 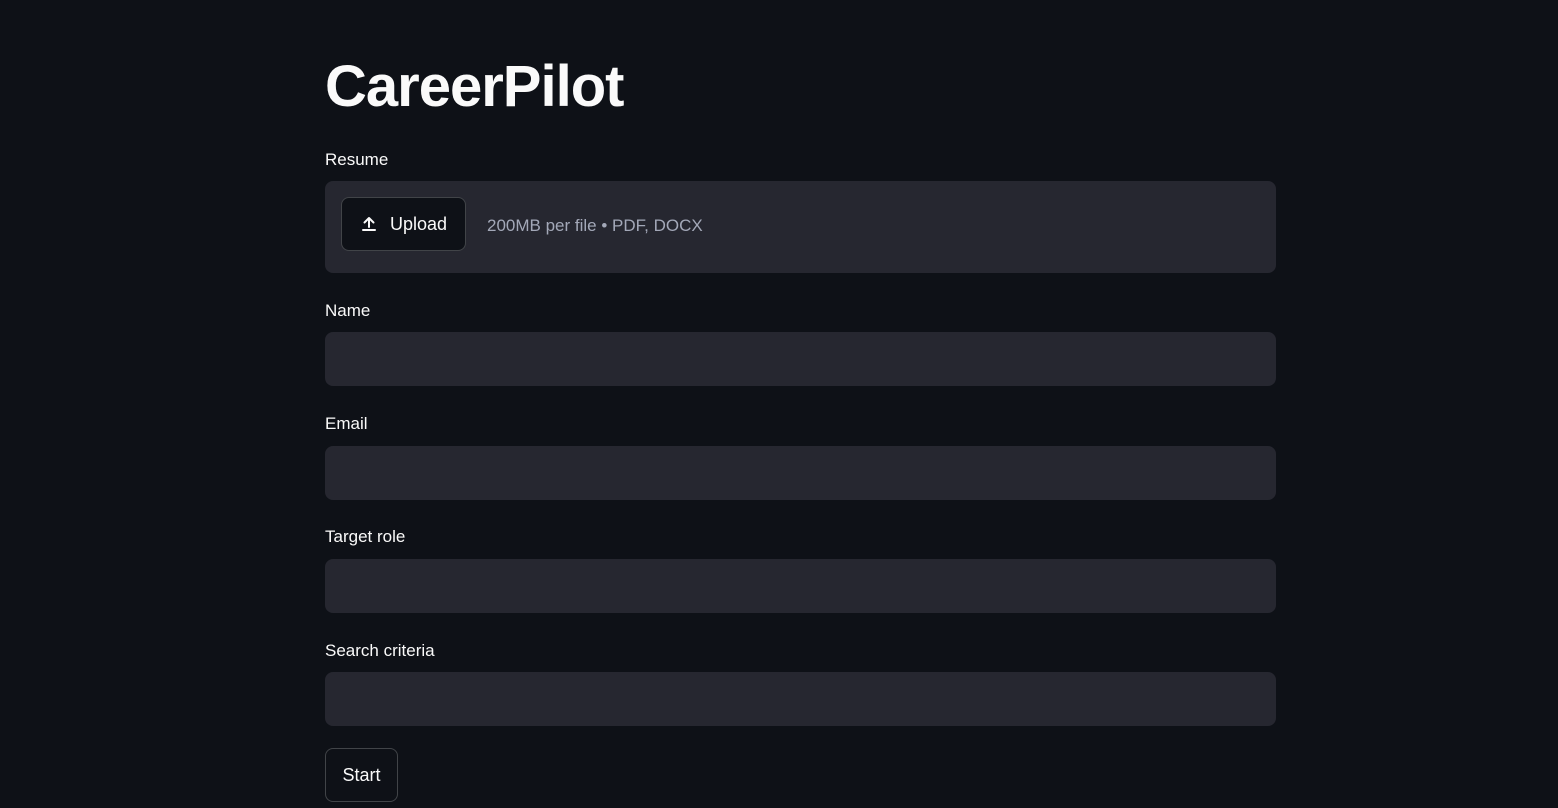 What do you see at coordinates (380, 650) in the screenshot?
I see `search-criteria-label: Search criteria` at bounding box center [380, 650].